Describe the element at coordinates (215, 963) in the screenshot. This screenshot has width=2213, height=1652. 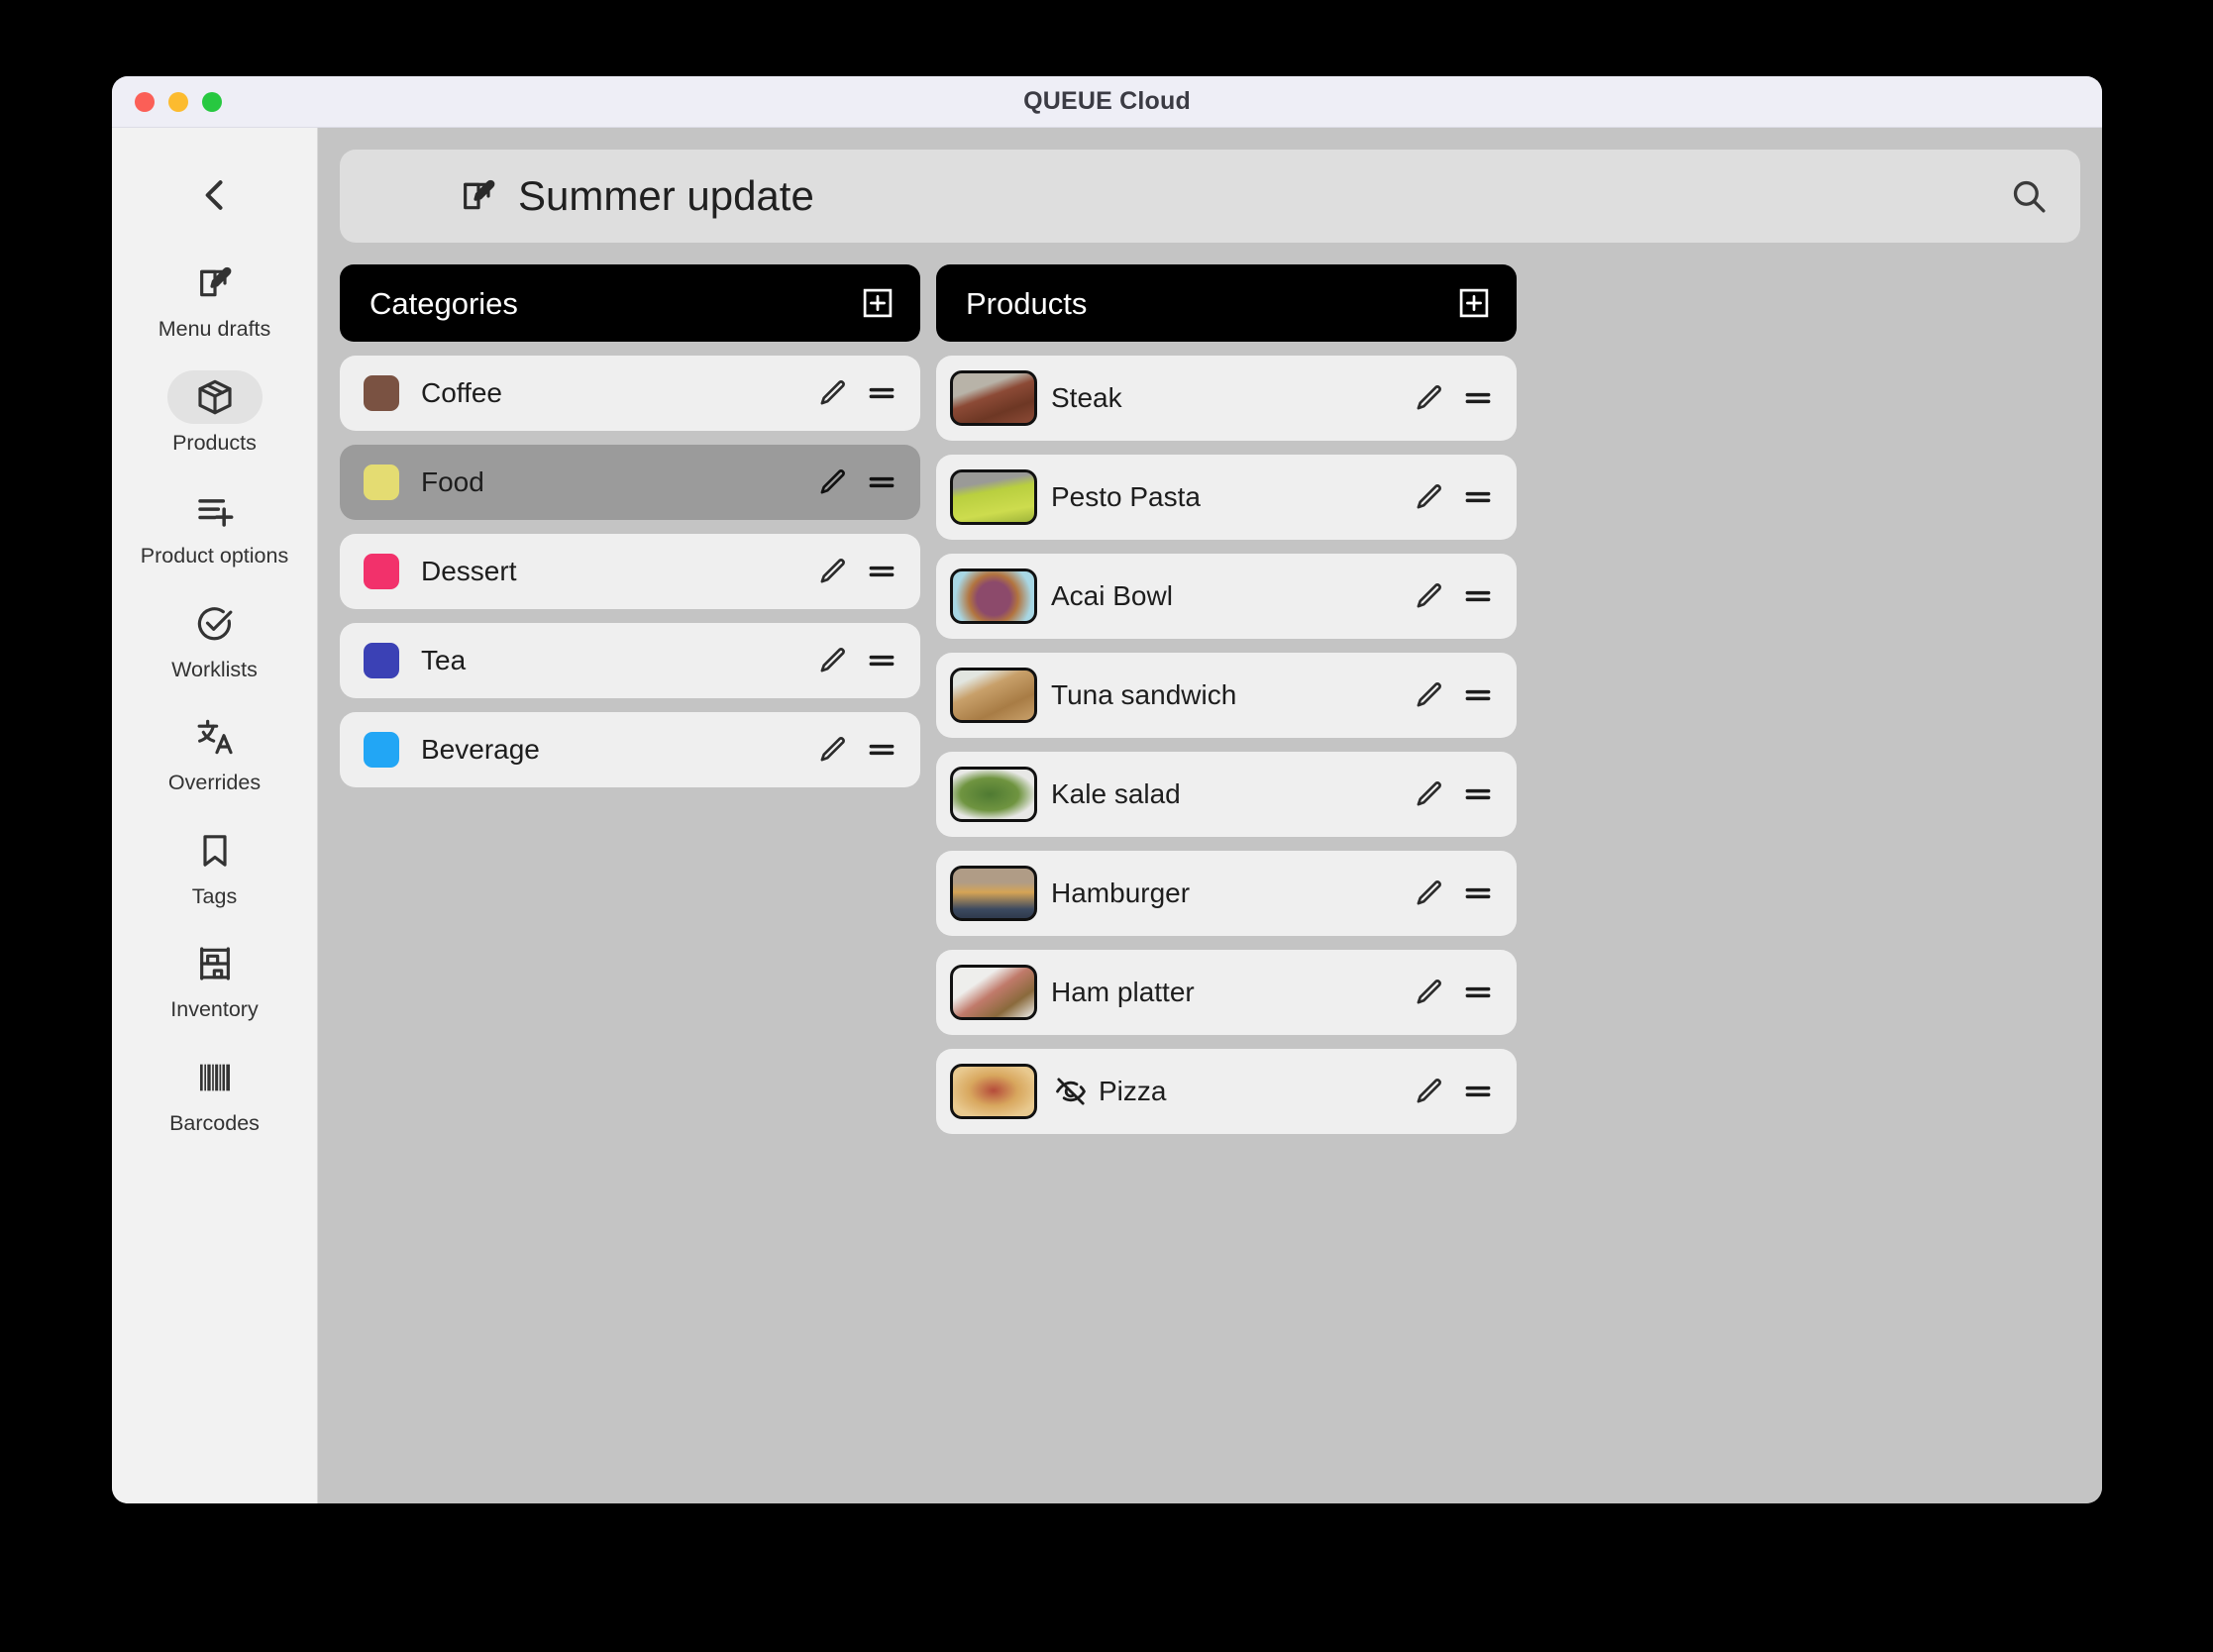
I see `shelf-icon` at that location.